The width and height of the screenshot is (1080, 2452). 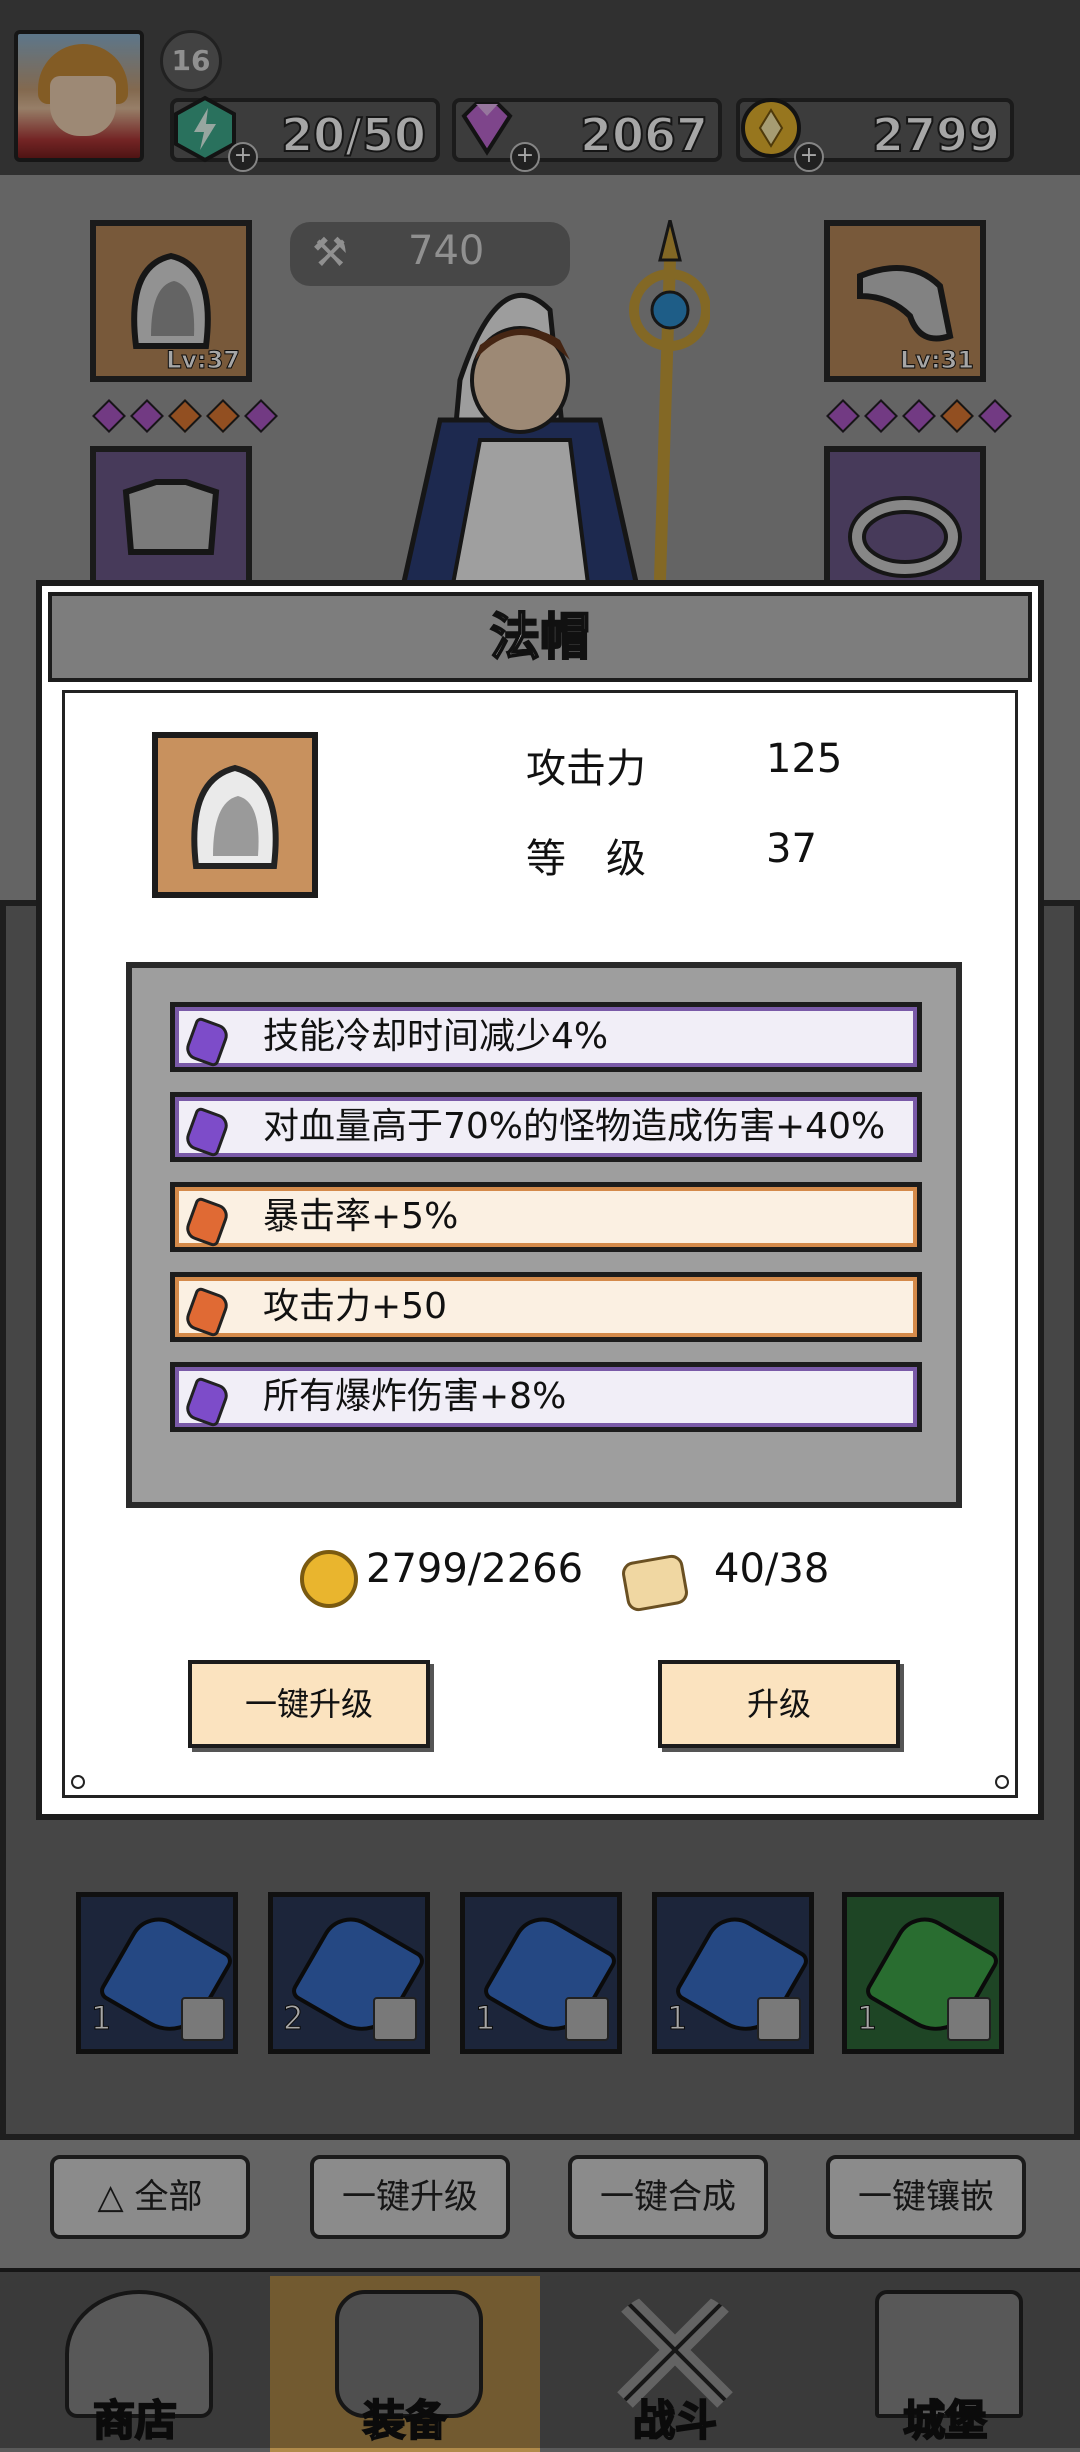 What do you see at coordinates (415, 1396) in the screenshot?
I see `affix-text: 所有爆炸伤害+8%` at bounding box center [415, 1396].